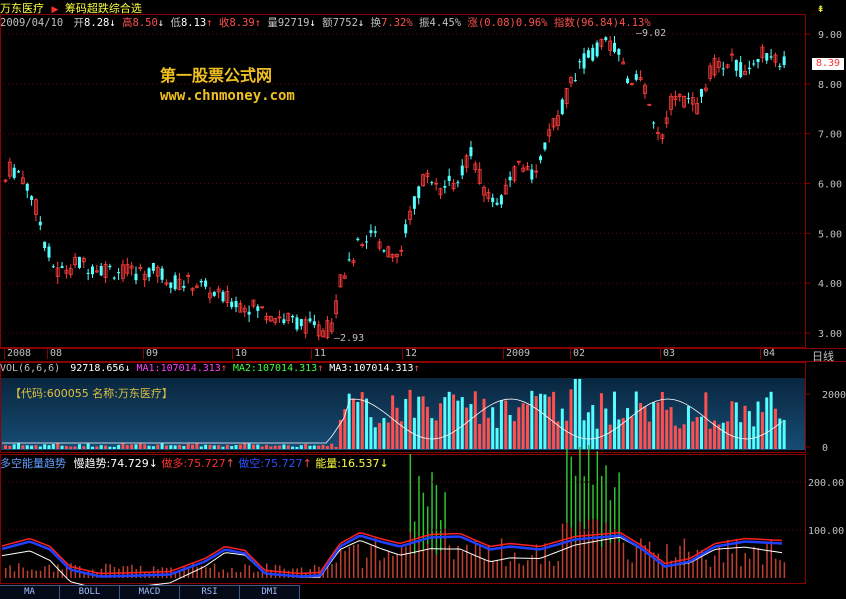 This screenshot has width=846, height=599. I want to click on ma1-value: 107014.313, so click(190, 368).